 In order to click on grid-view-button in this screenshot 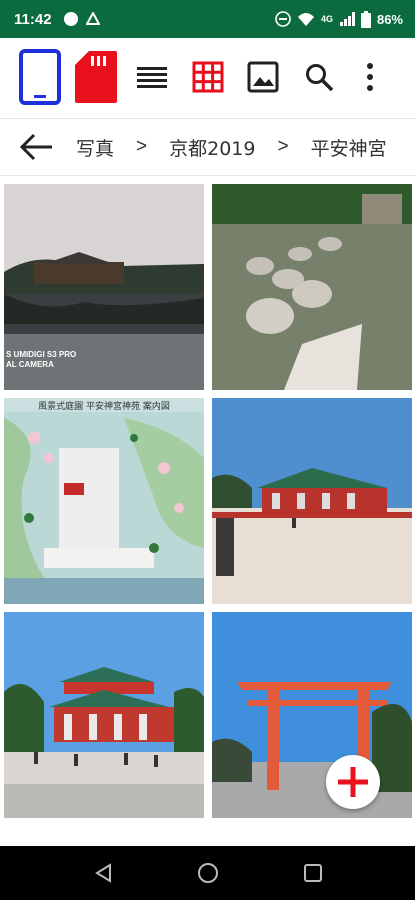, I will do `click(208, 77)`.